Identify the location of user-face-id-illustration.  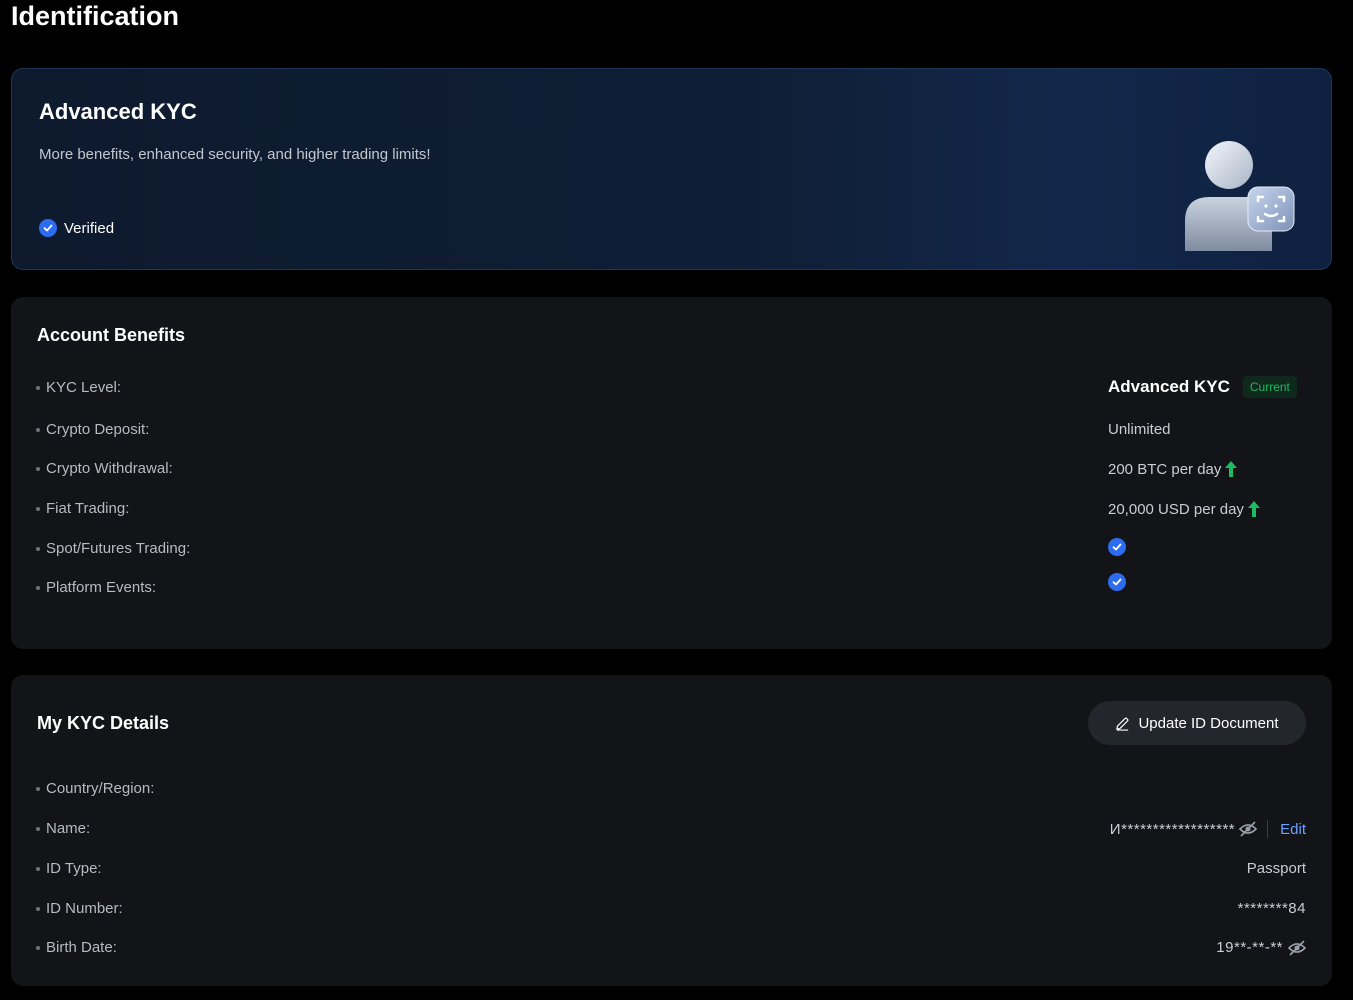
(1240, 196).